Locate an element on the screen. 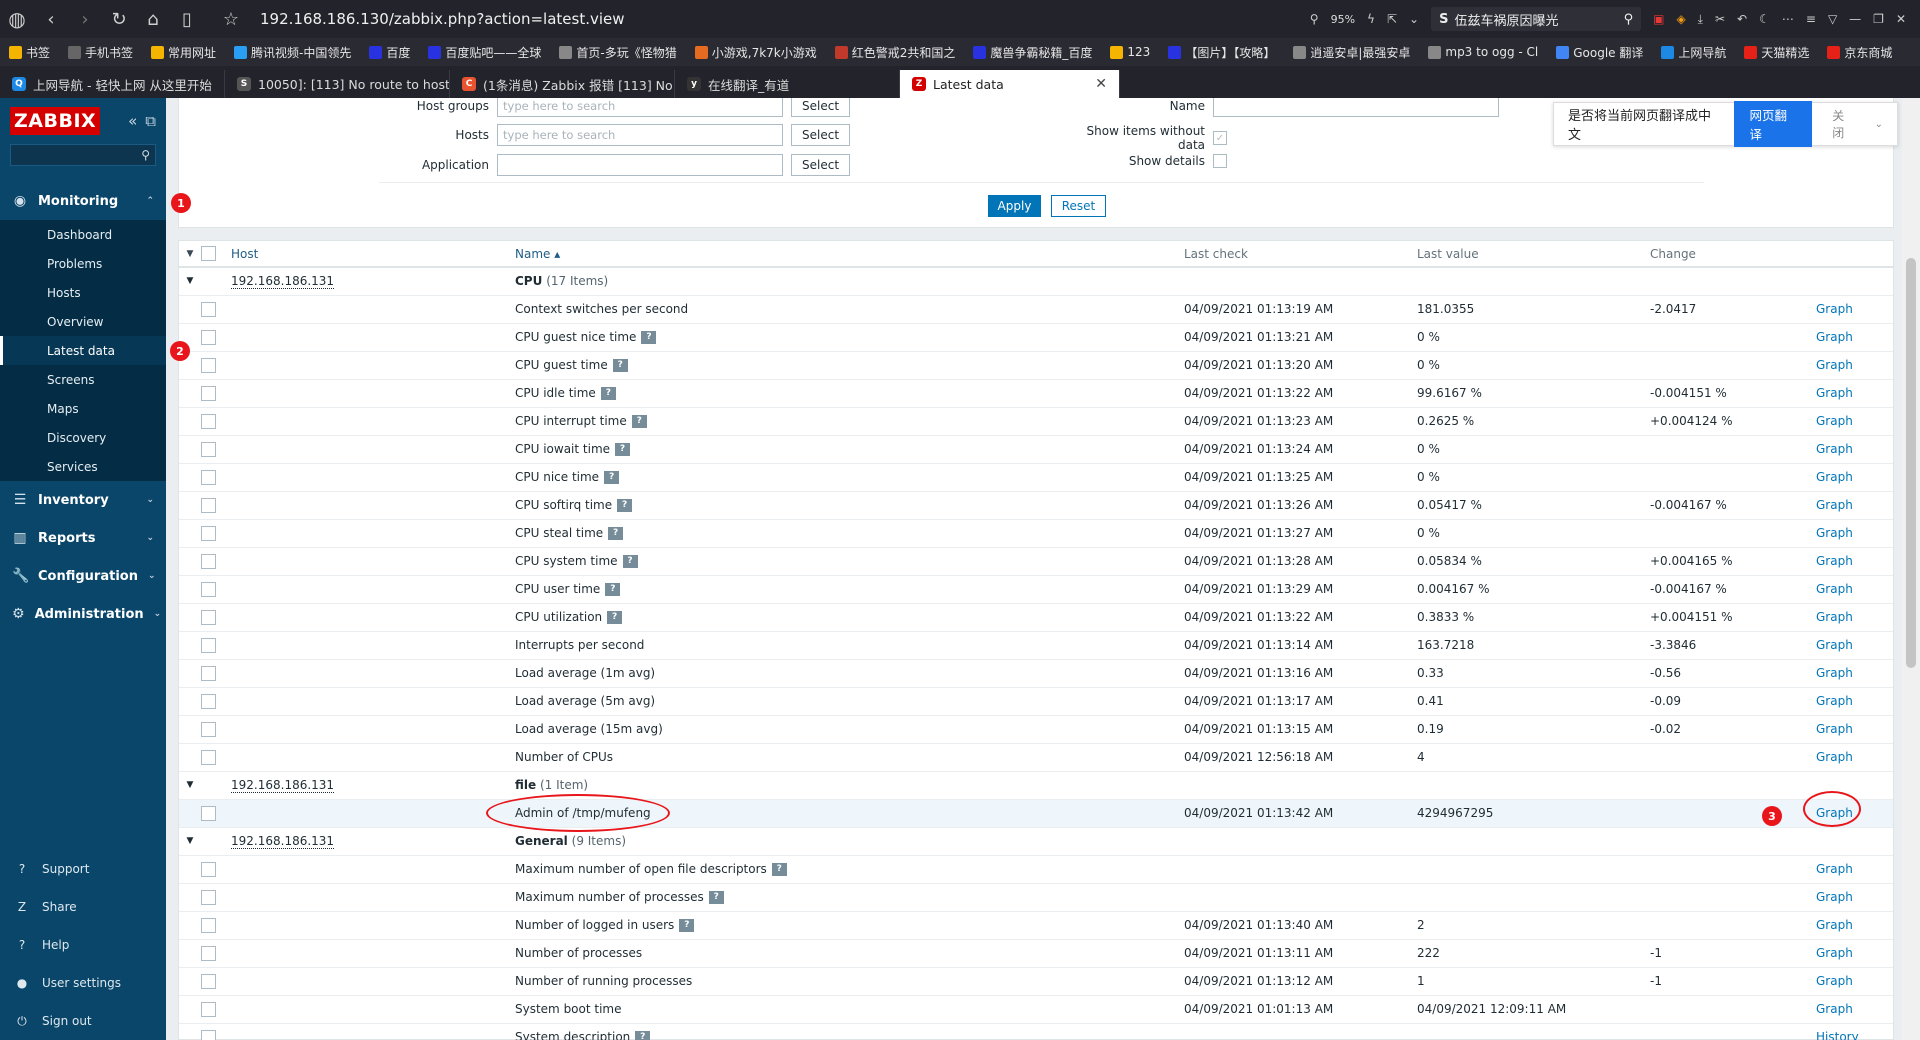 This screenshot has width=1920, height=1040. bookmark-item: 逍遥安卓|最强安卓 is located at coordinates (1351, 52).